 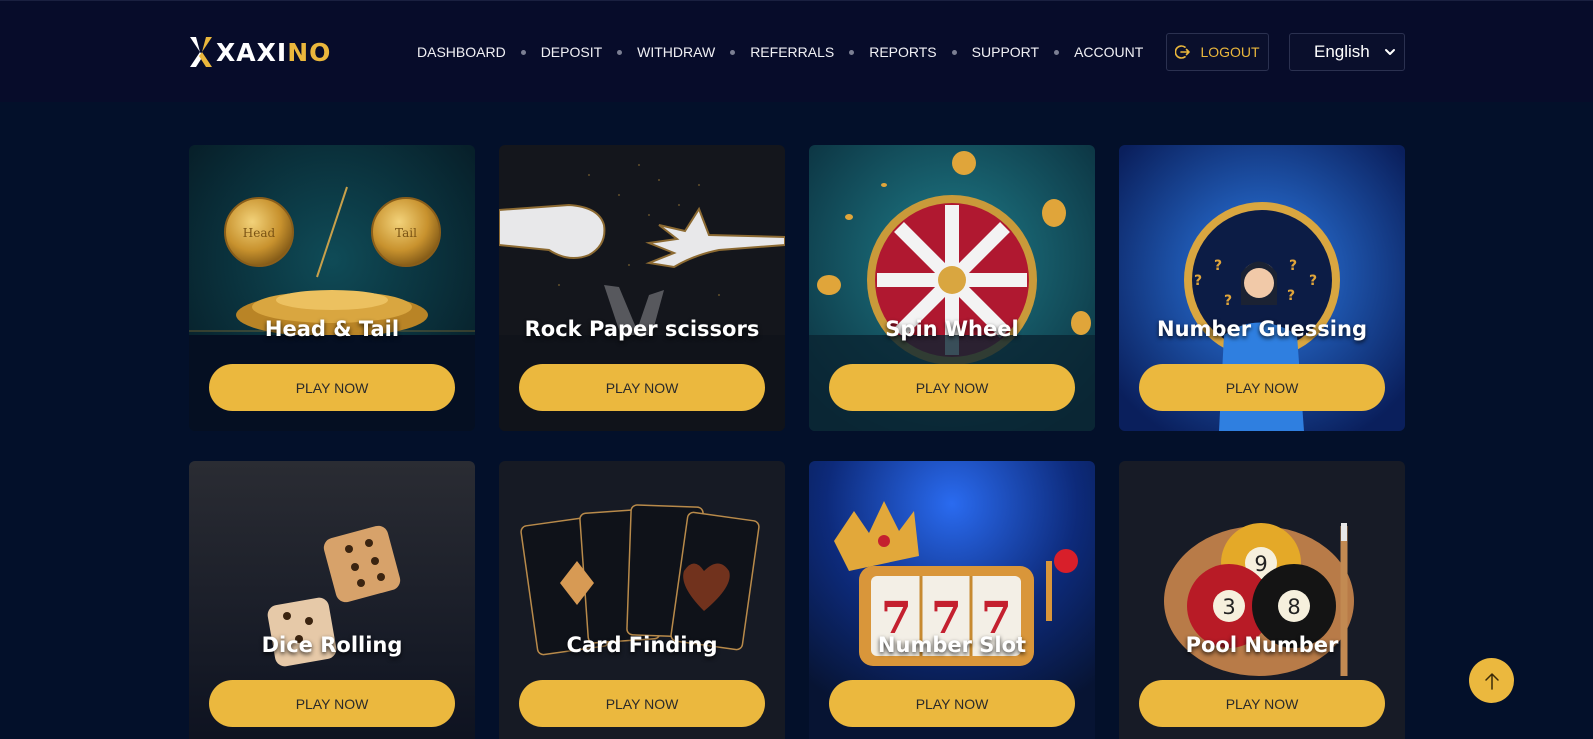 What do you see at coordinates (642, 329) in the screenshot?
I see `game-title: Rock Paper scissors` at bounding box center [642, 329].